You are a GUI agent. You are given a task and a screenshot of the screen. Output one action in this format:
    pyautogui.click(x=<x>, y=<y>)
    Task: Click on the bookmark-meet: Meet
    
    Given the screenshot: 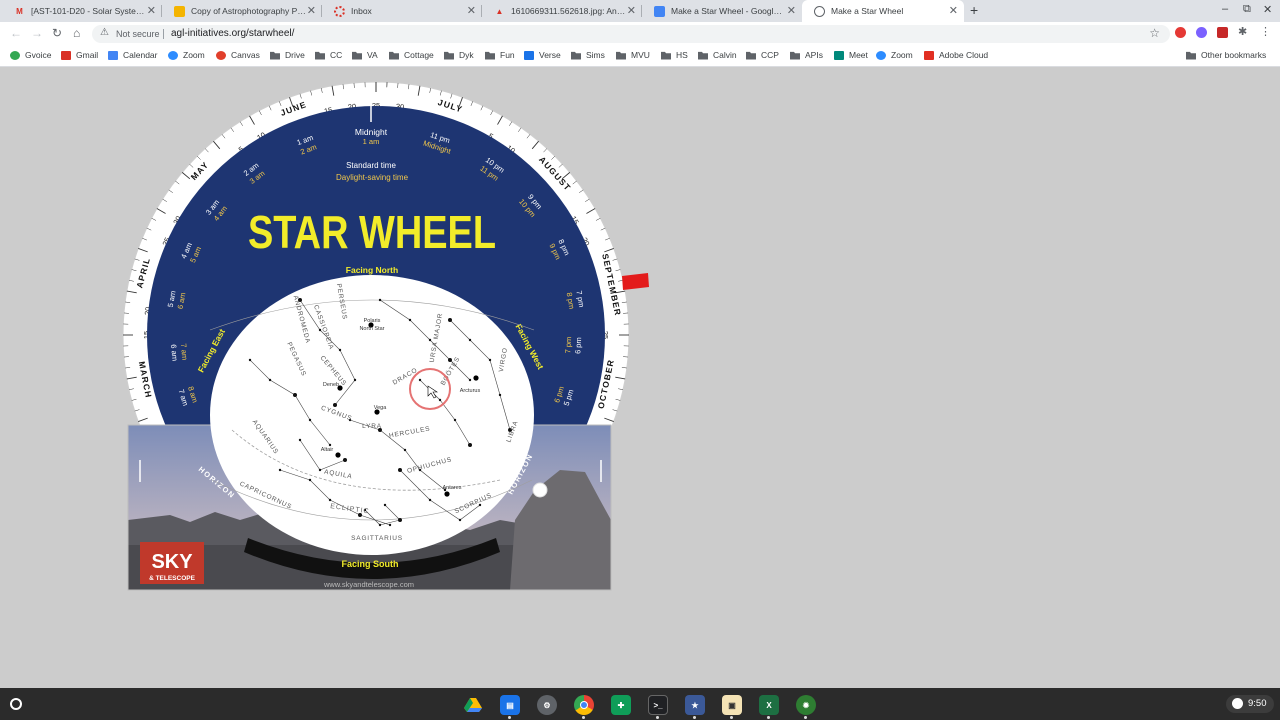 What is the action you would take?
    pyautogui.click(x=851, y=55)
    